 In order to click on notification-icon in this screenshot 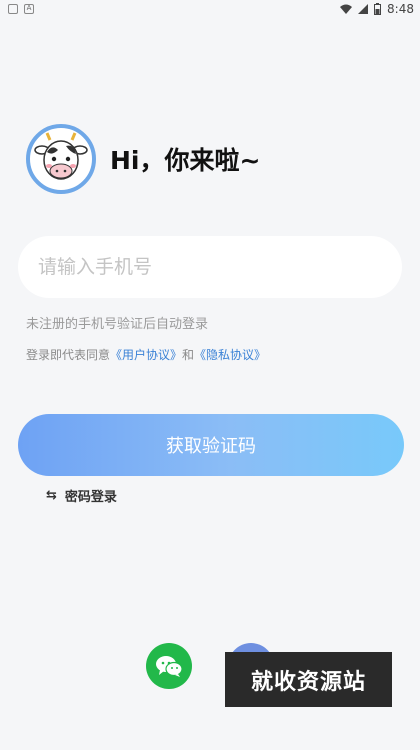, I will do `click(13, 9)`.